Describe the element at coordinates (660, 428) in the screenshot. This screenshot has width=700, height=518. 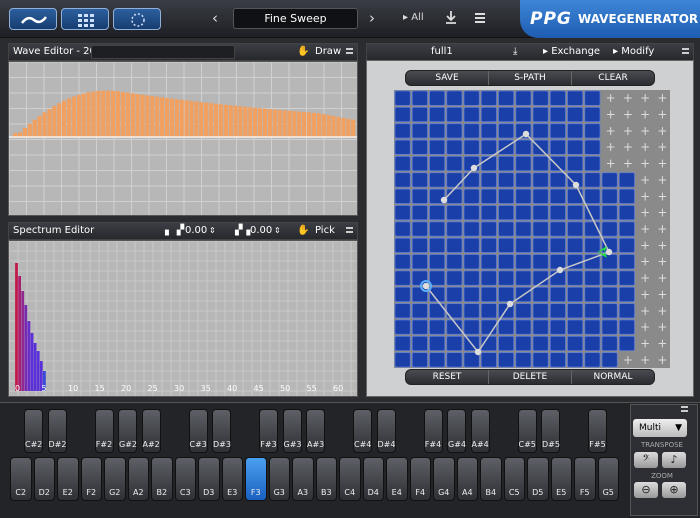
I see `mode-select: Multi ▼` at that location.